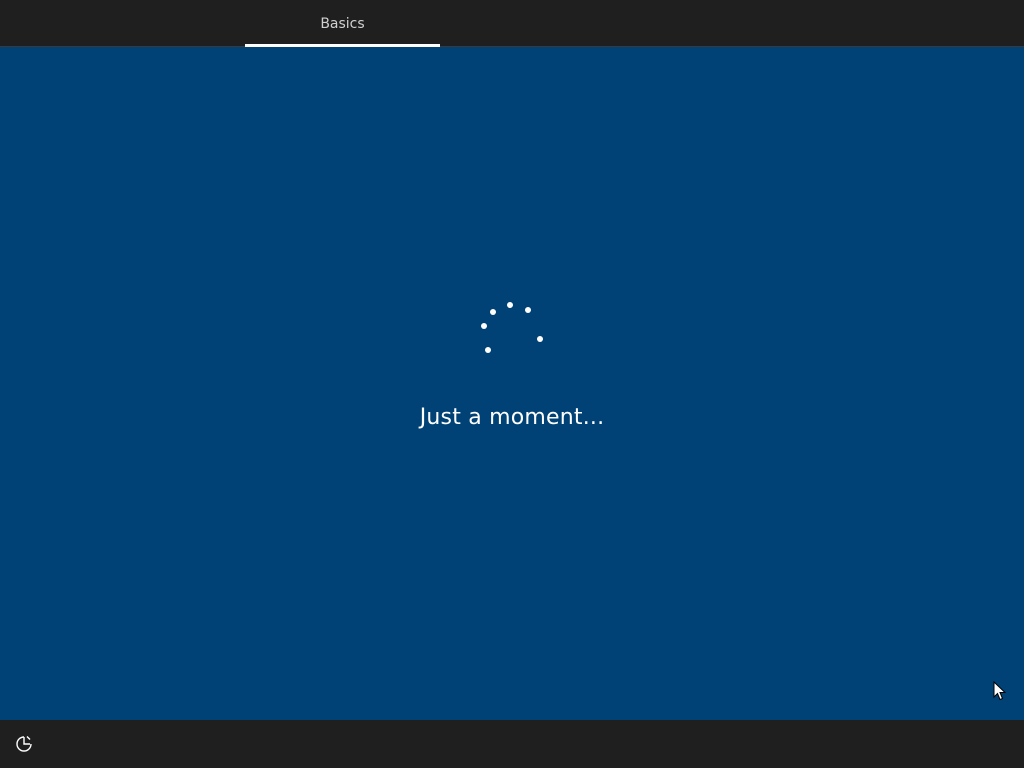 This screenshot has width=1024, height=768. Describe the element at coordinates (342, 23) in the screenshot. I see `tab-basics: Basics` at that location.